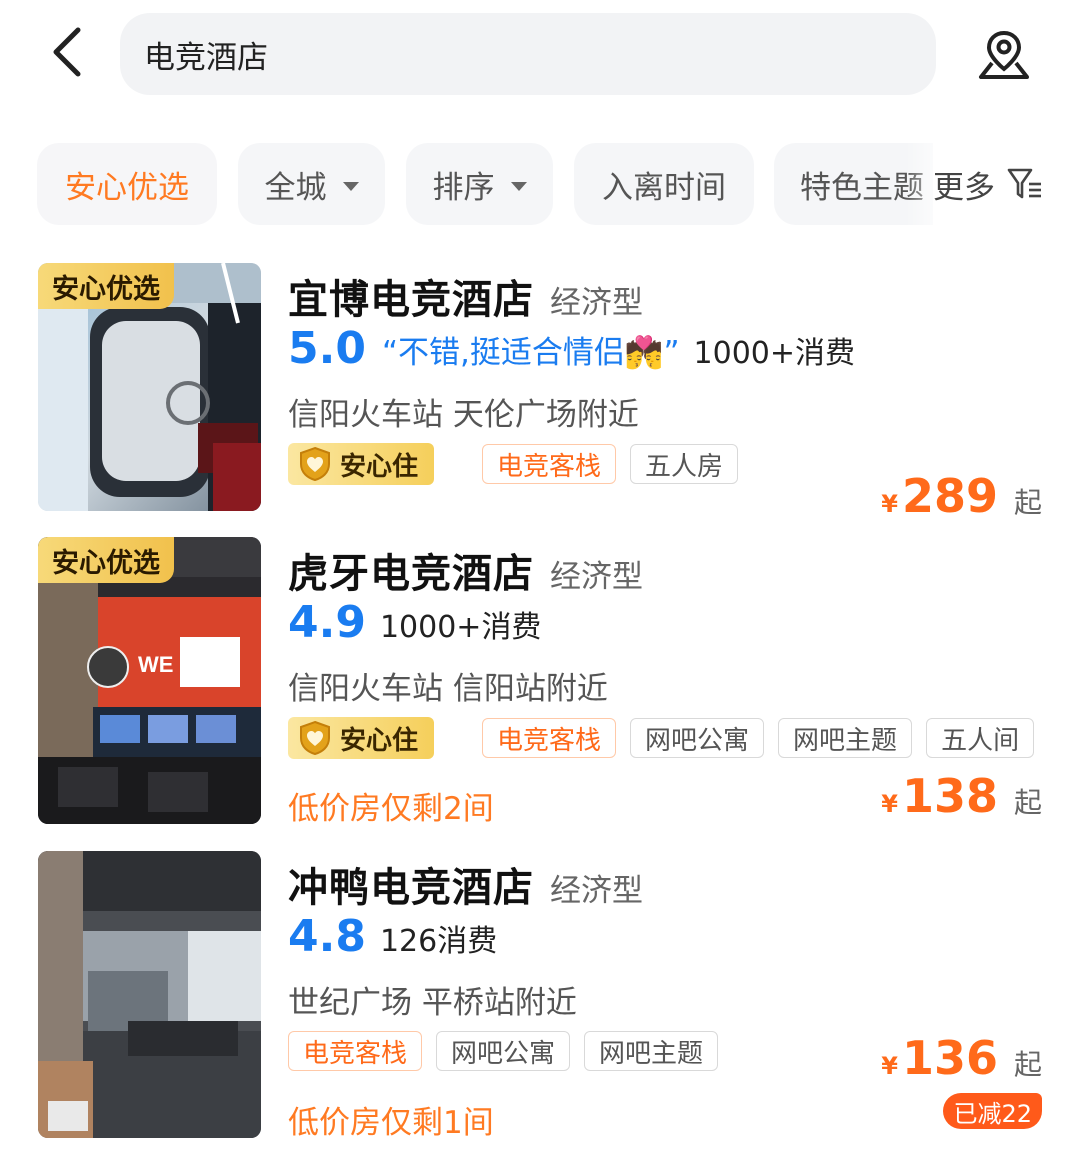 This screenshot has height=1150, width=1080. Describe the element at coordinates (949, 1058) in the screenshot. I see `price-value: 136` at that location.